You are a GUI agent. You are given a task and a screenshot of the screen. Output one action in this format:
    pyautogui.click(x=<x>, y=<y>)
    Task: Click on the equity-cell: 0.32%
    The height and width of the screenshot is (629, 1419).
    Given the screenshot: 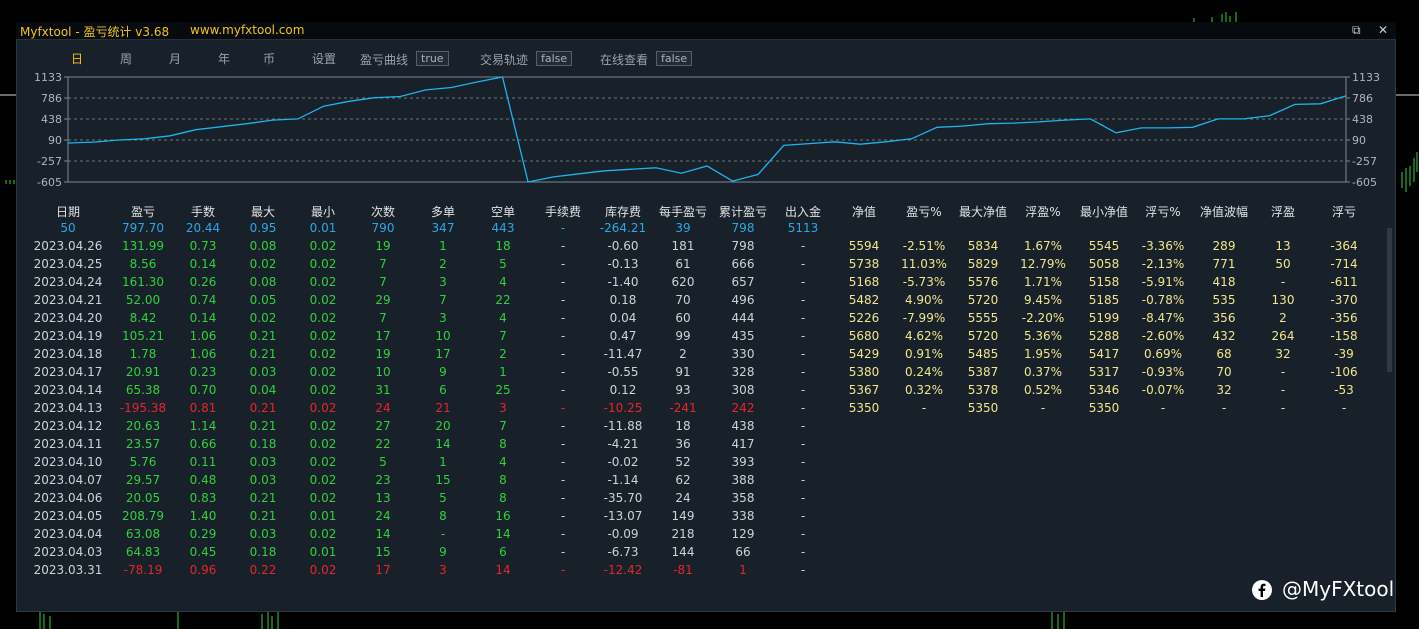 What is the action you would take?
    pyautogui.click(x=924, y=390)
    